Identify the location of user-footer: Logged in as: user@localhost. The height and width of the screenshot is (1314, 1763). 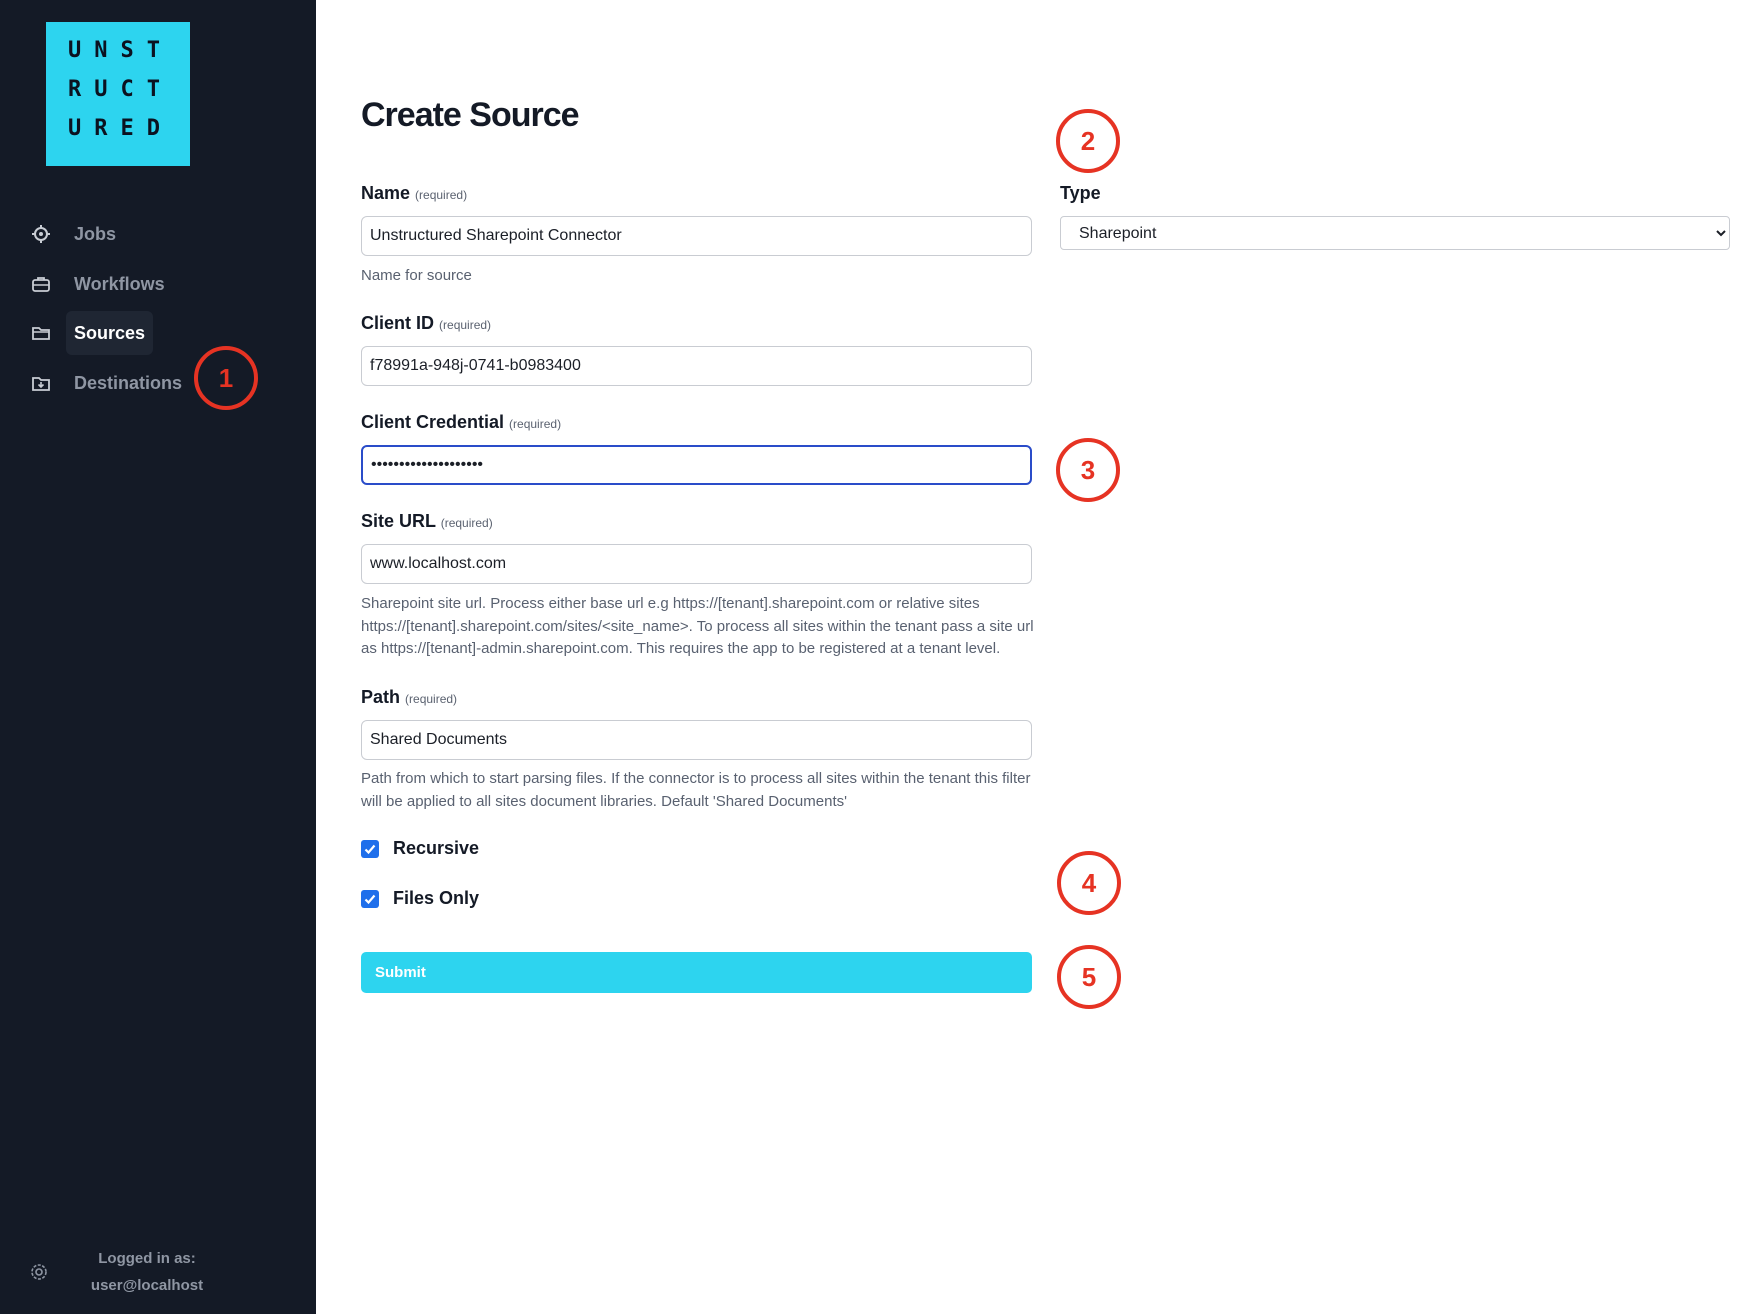
(163, 1272).